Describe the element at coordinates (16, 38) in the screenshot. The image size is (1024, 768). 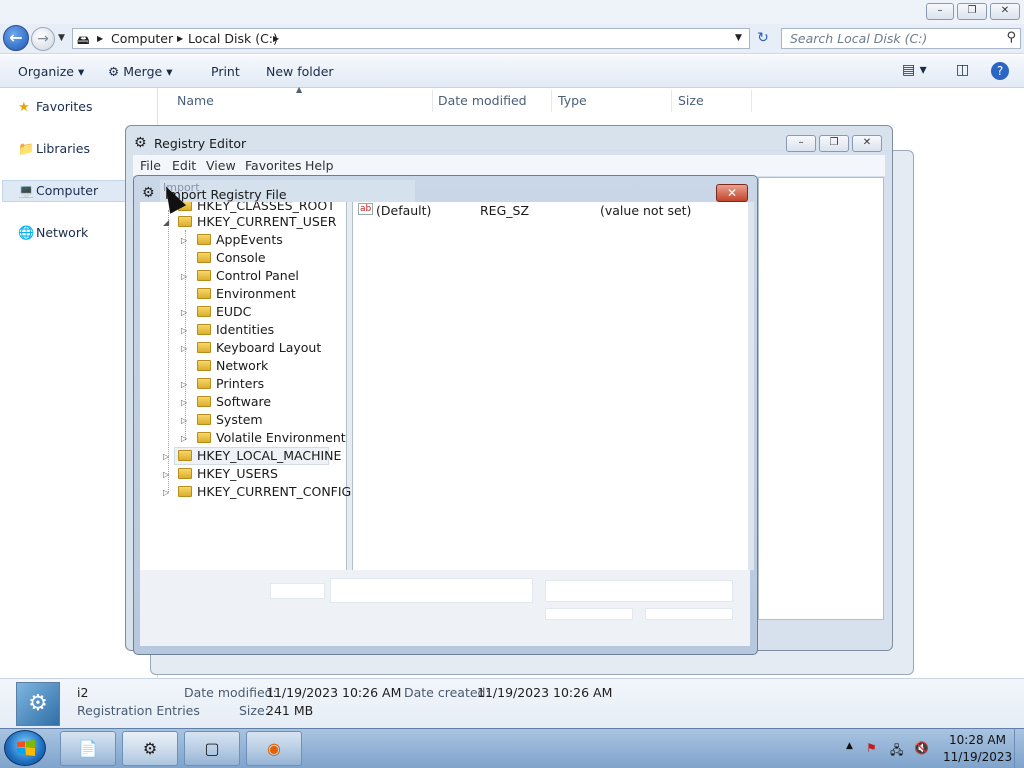
I see `back-button: ←` at that location.